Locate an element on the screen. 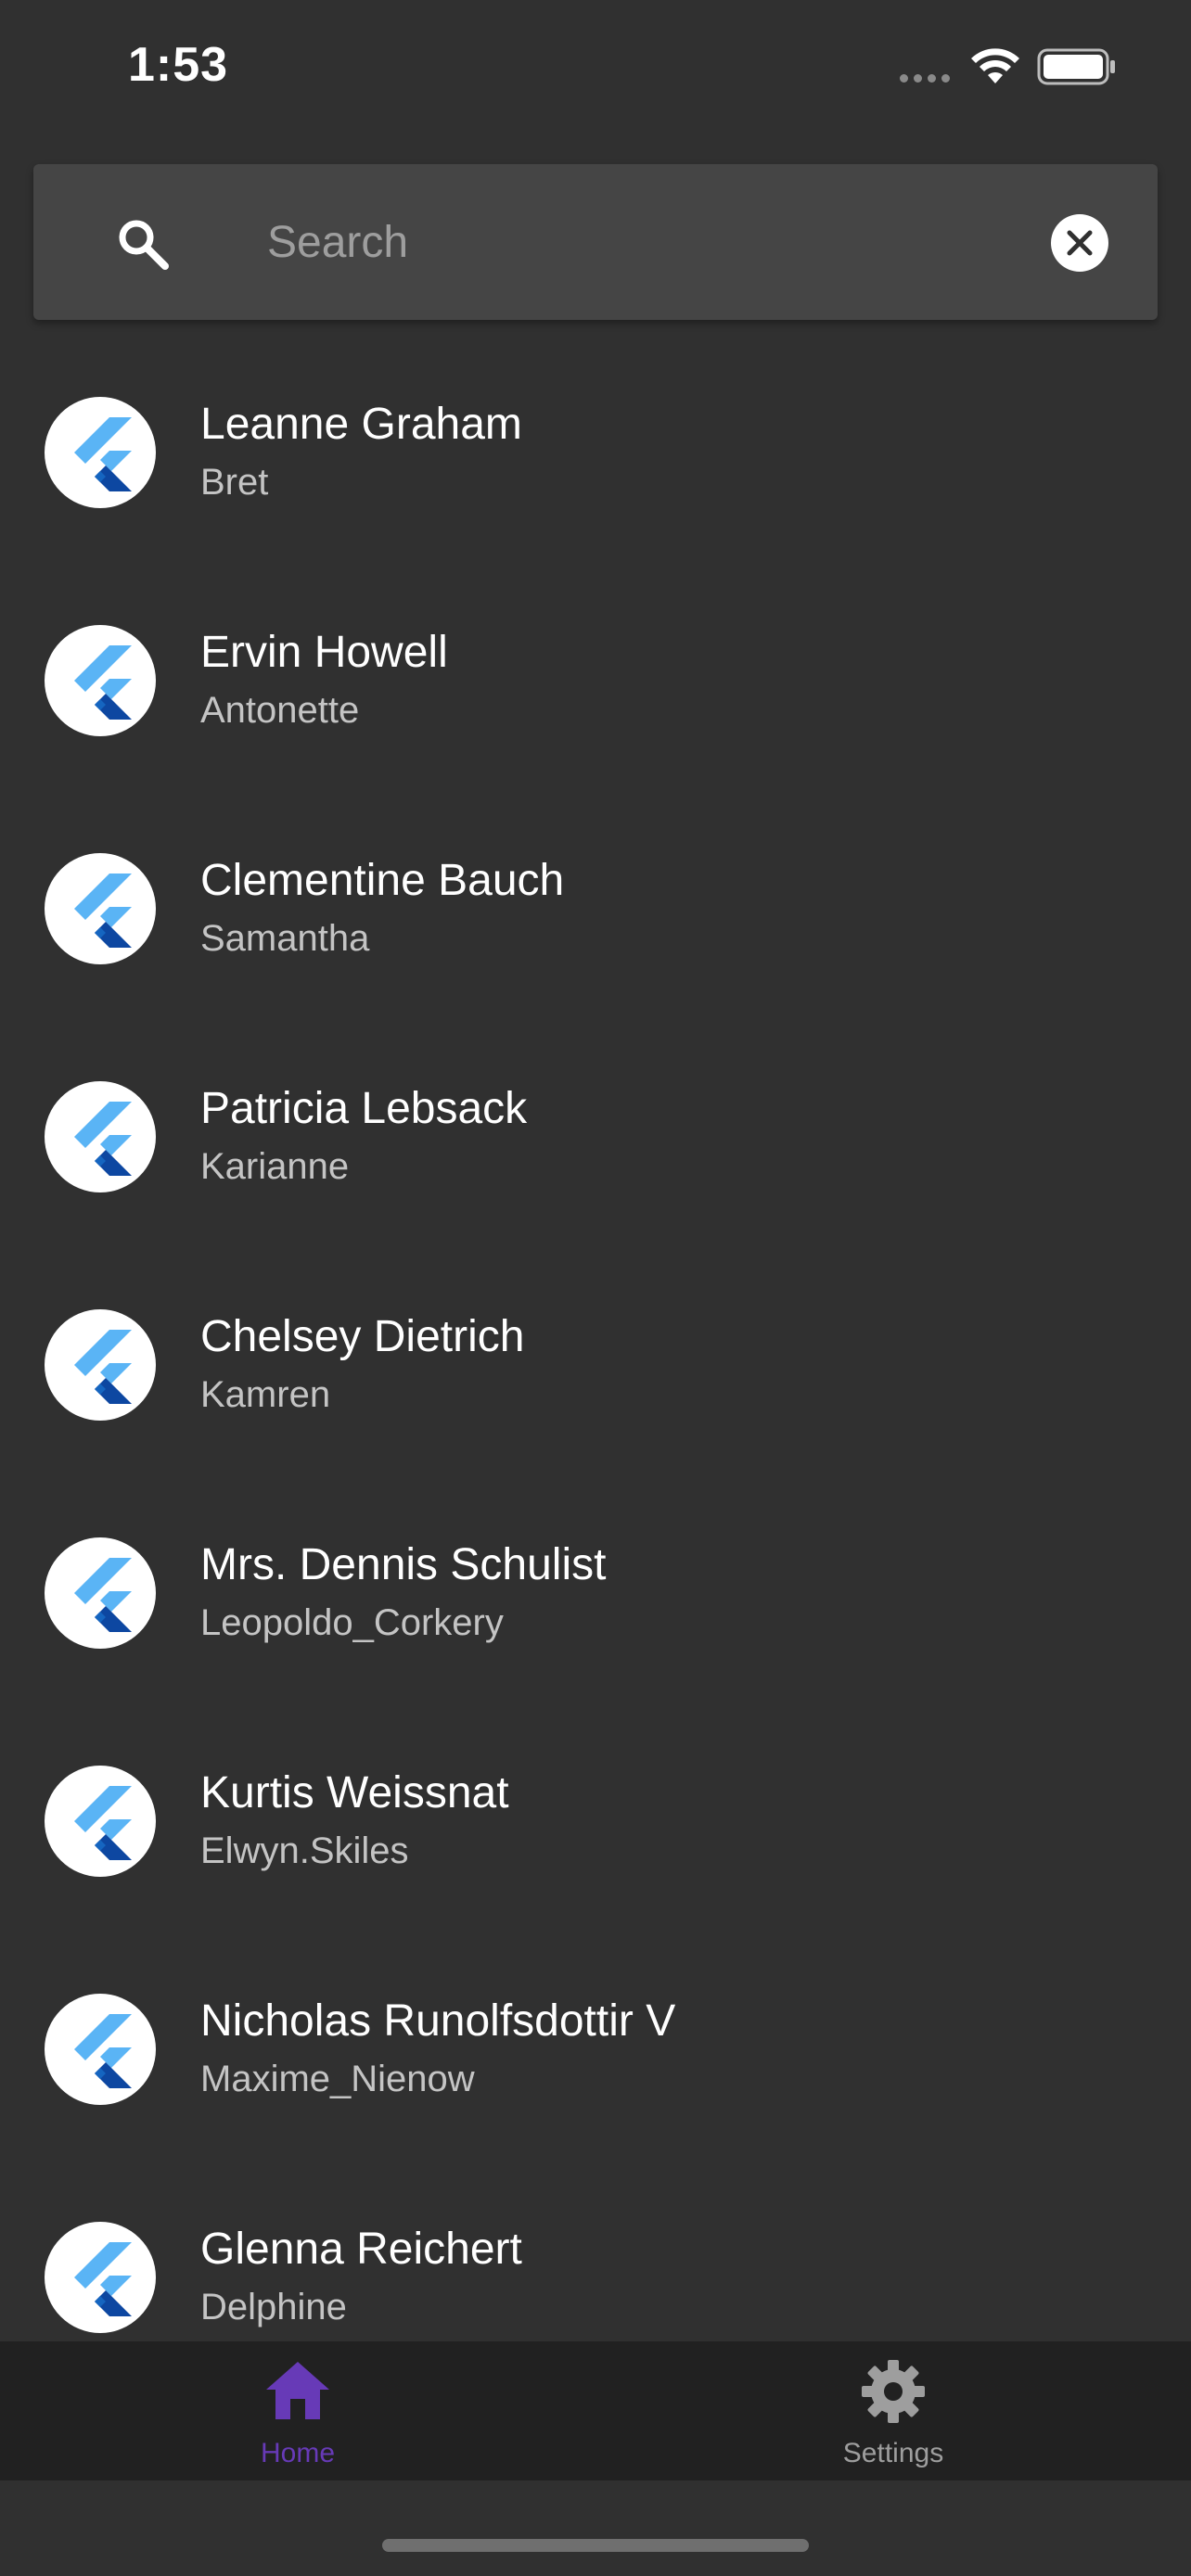 Image resolution: width=1191 pixels, height=2576 pixels. user-name: Clementine Bauch is located at coordinates (382, 880).